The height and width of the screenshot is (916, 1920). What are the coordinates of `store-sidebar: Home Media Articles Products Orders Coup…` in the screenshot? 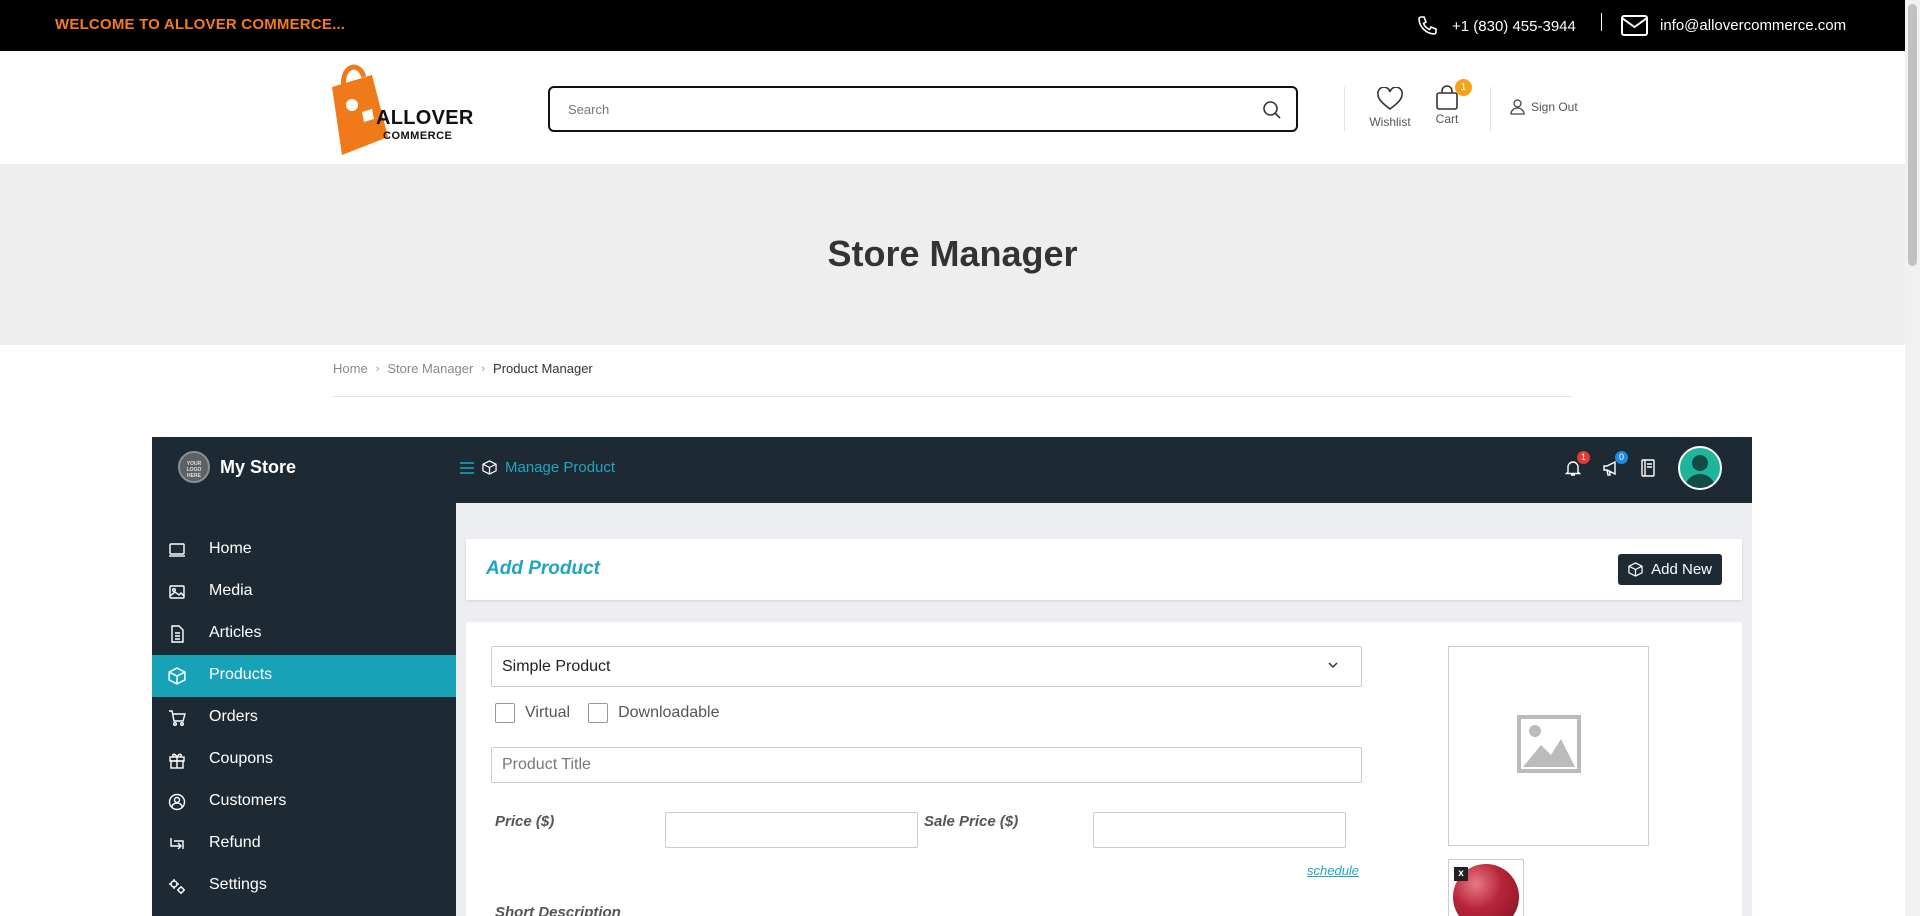 It's located at (304, 709).